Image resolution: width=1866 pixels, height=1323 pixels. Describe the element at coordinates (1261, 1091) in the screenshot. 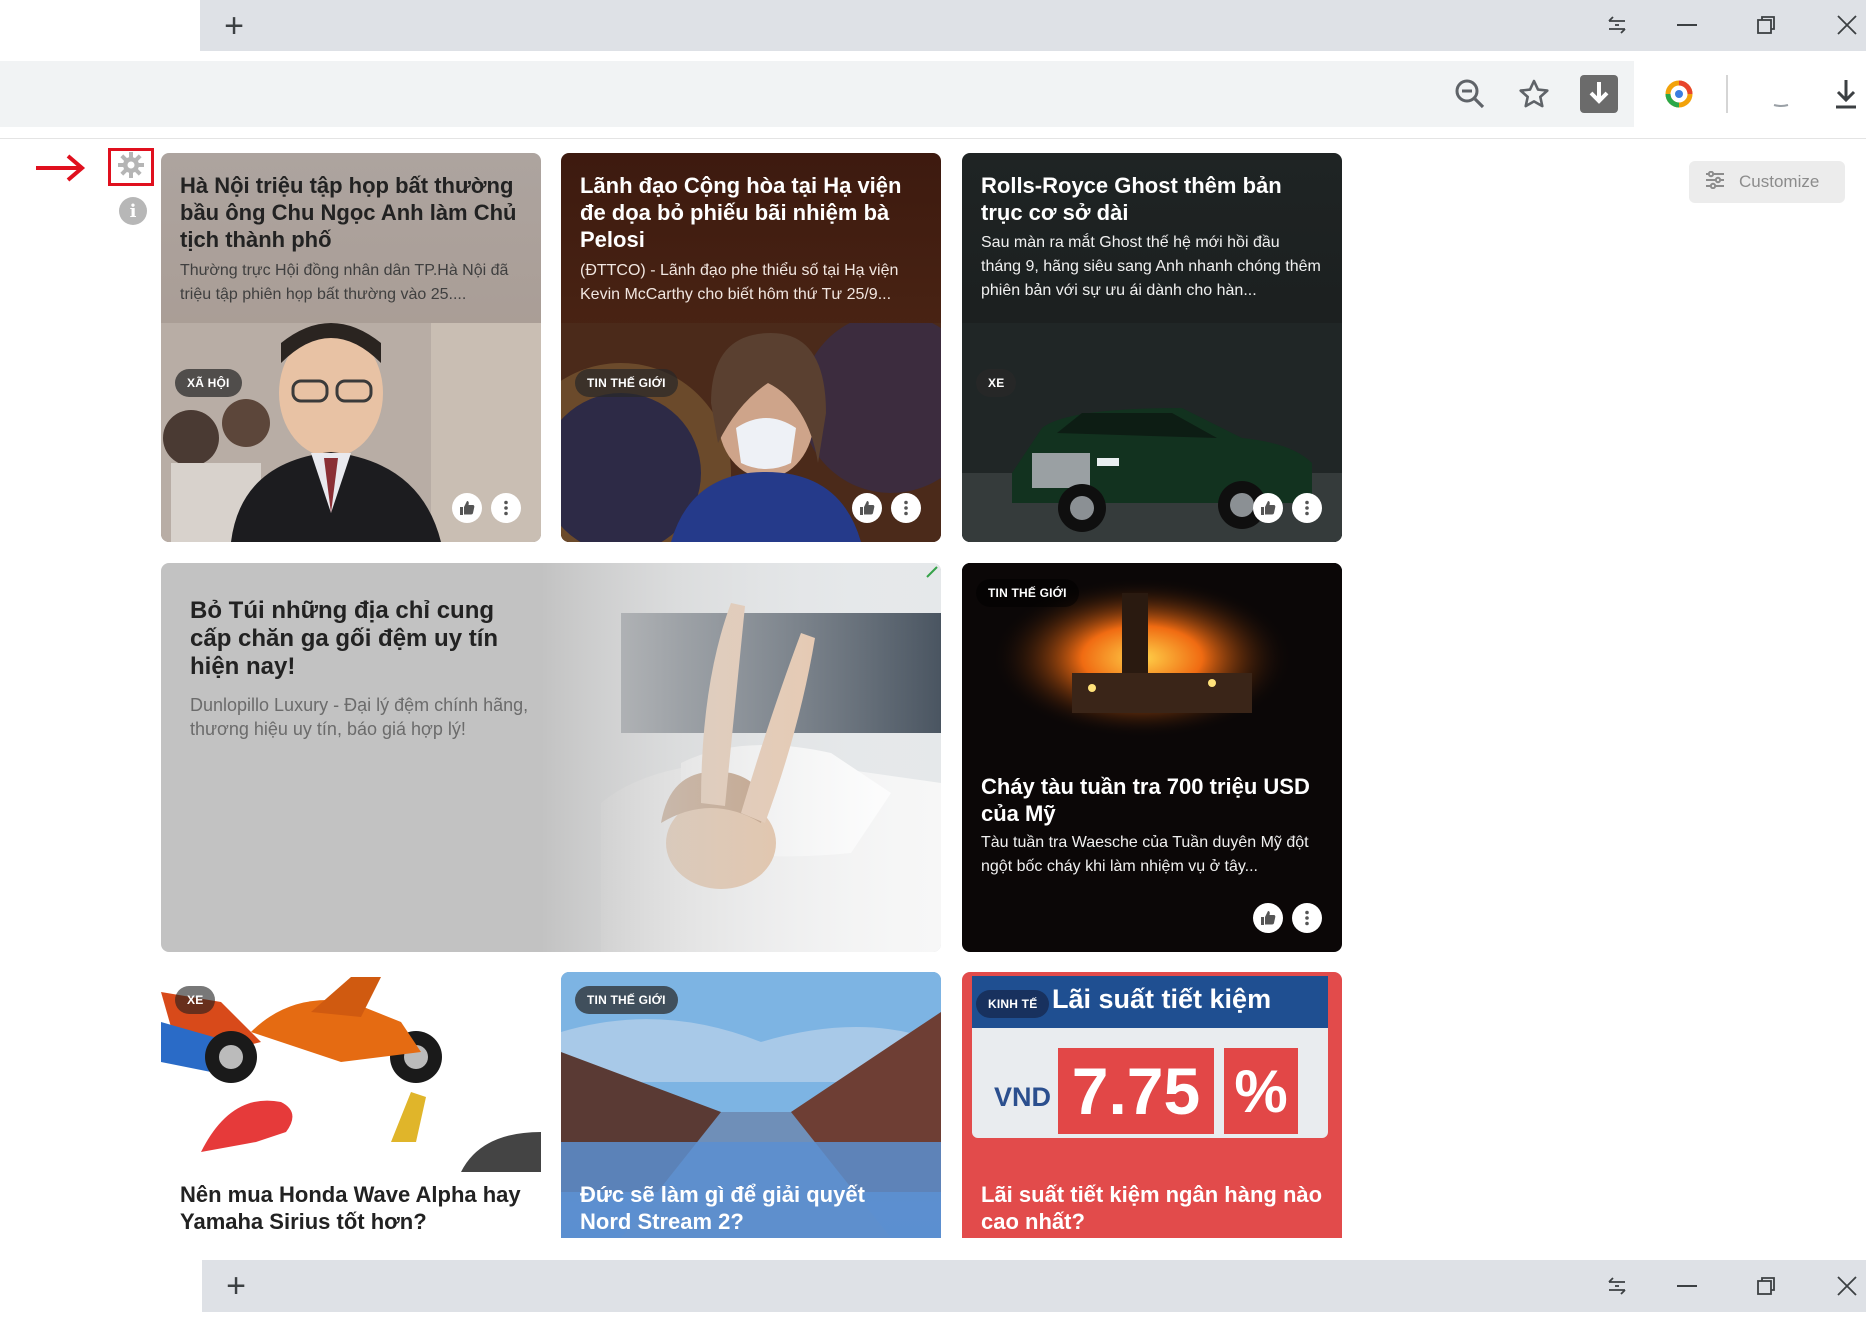

I see `image-percent: %` at that location.